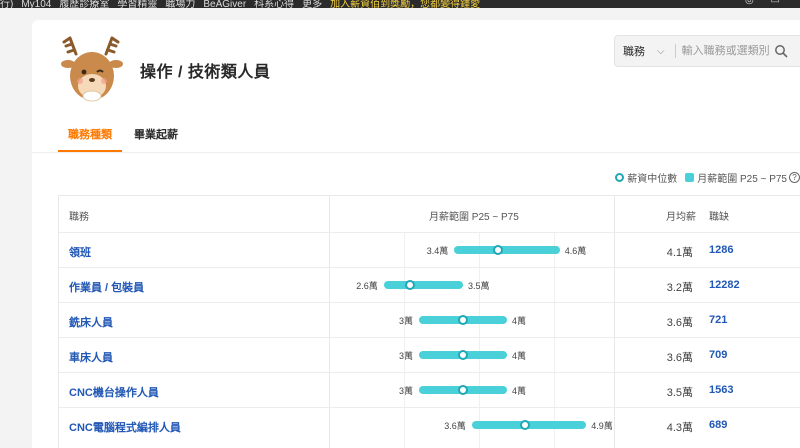 This screenshot has width=800, height=448. I want to click on job-name-link: CNC電腦程式編排人員, so click(125, 427).